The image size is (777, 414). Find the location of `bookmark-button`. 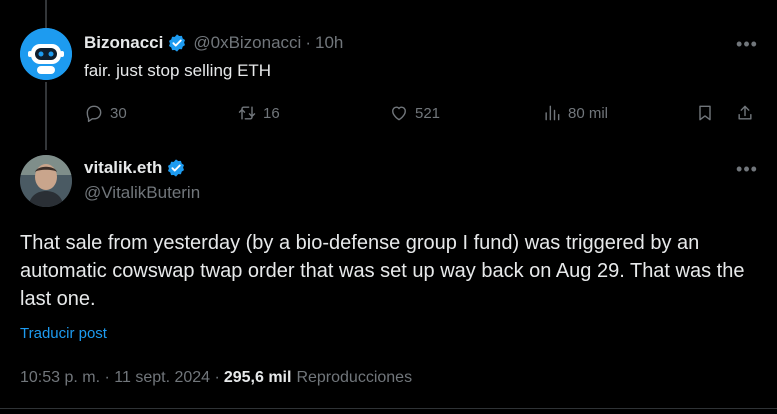

bookmark-button is located at coordinates (705, 113).